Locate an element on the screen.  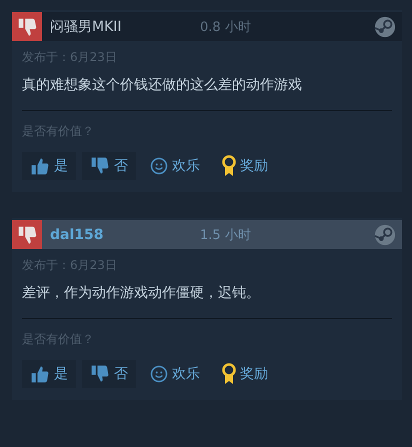
review-text: 真的难想象这个价钱还做的这么差的动作游戏 is located at coordinates (162, 85).